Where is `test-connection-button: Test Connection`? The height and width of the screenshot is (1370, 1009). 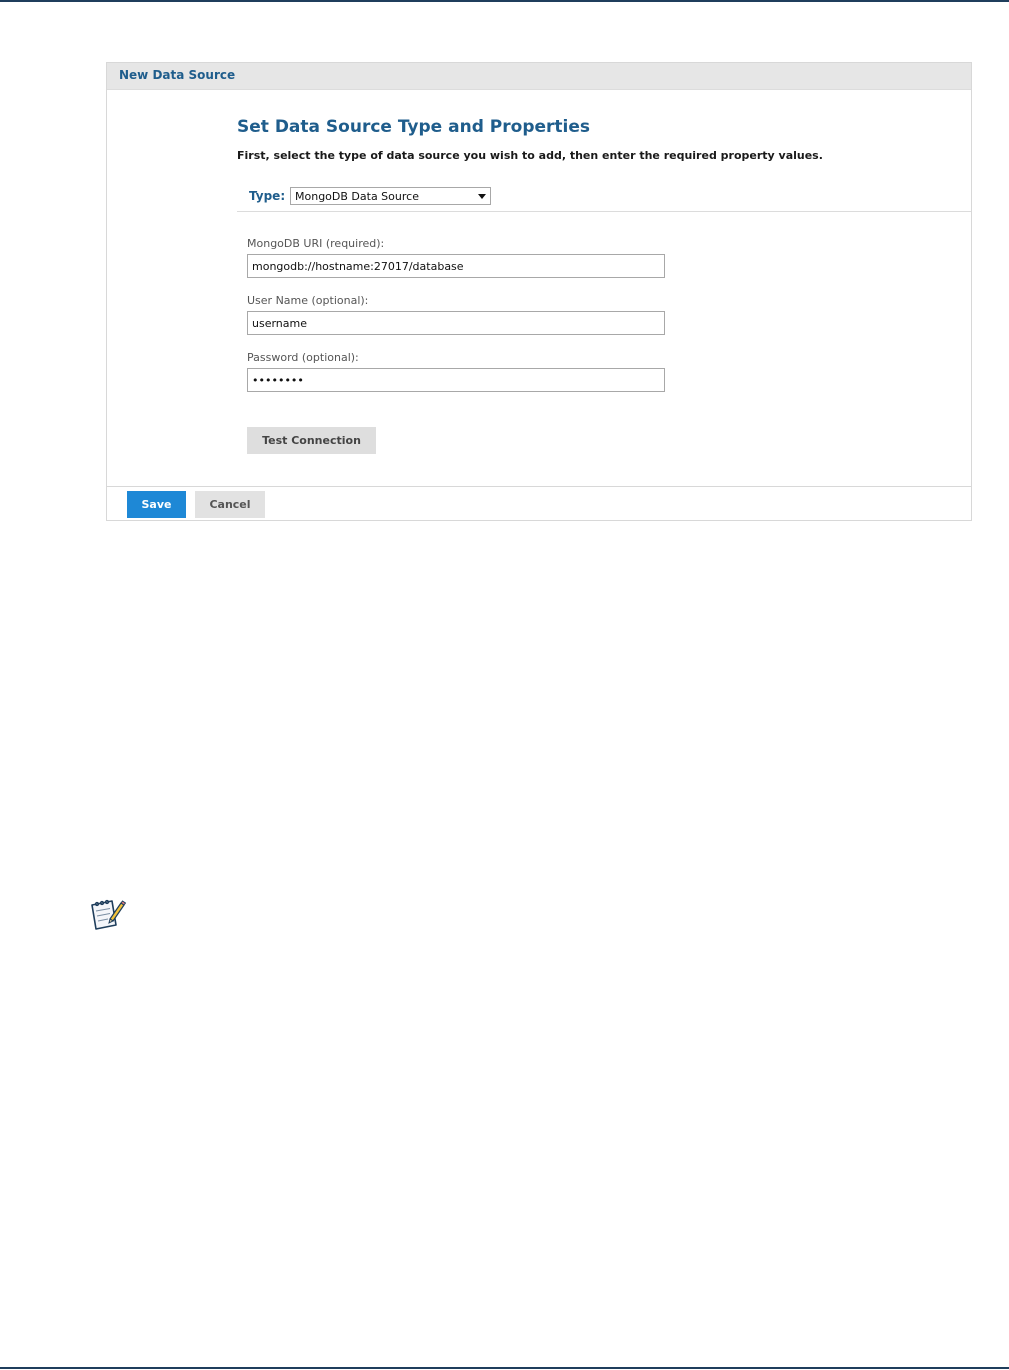 test-connection-button: Test Connection is located at coordinates (311, 440).